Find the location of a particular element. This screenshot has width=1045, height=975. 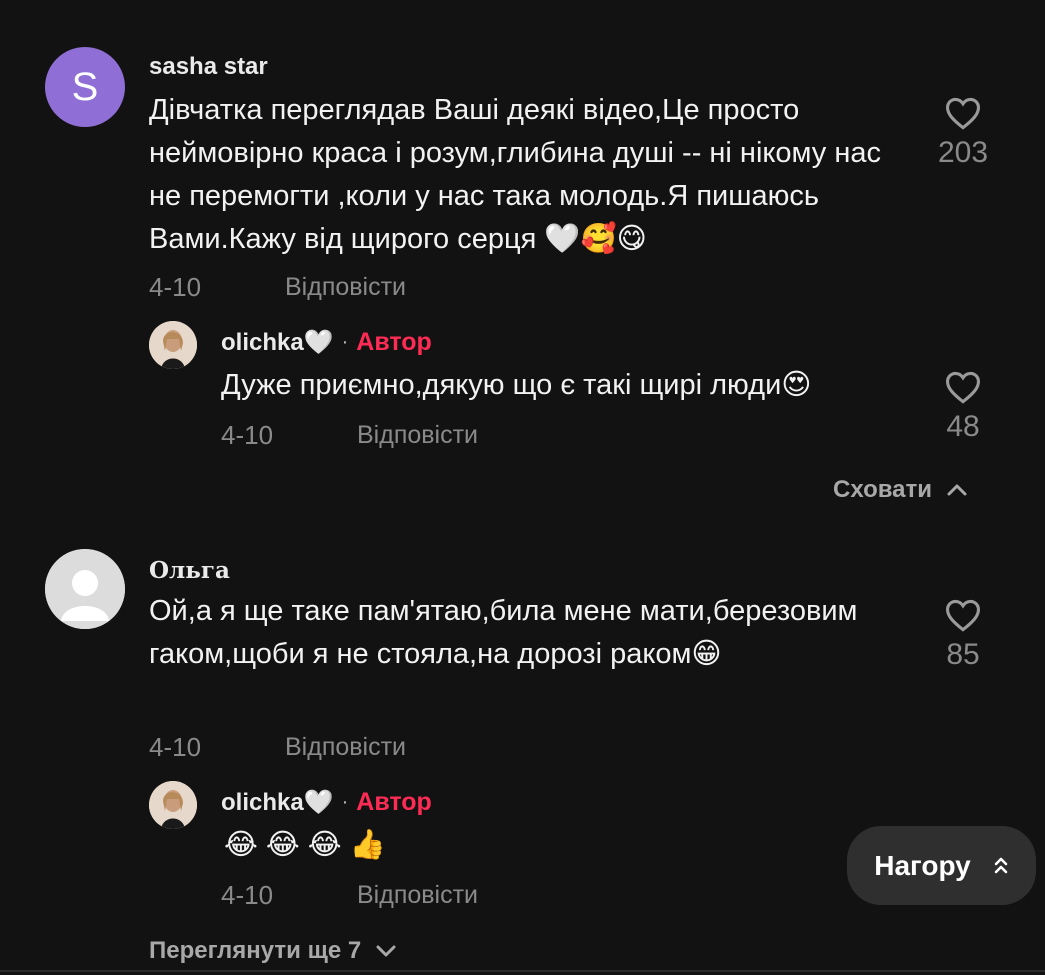

like-count: 48 is located at coordinates (963, 426).